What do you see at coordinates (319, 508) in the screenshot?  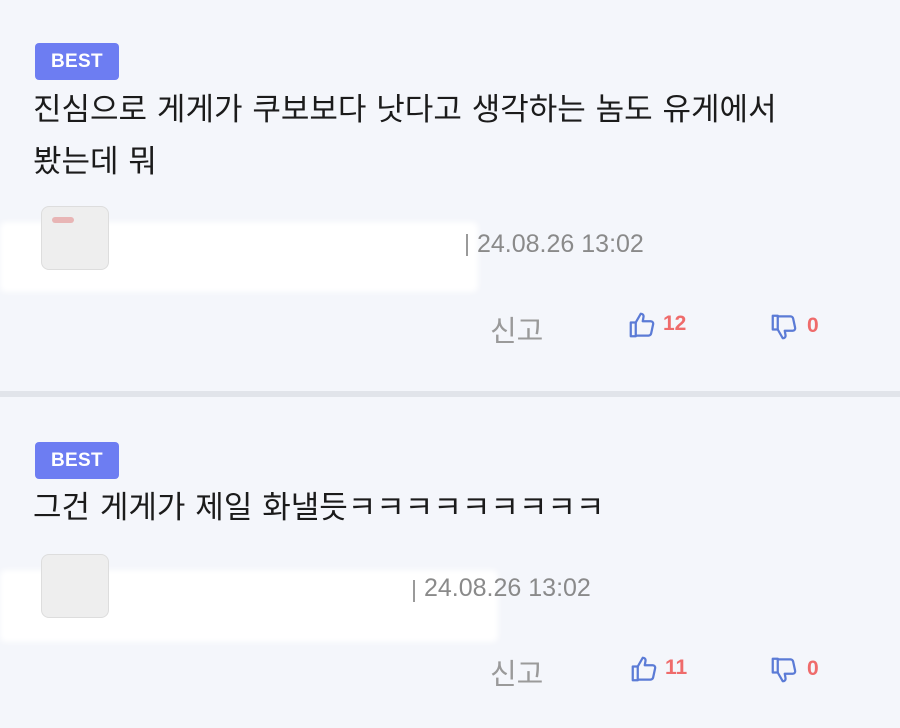 I see `comment-text-line: 그건 게게가 제일 화낼듯ㅋㅋㅋㅋㅋㅋㅋㅋㅋ` at bounding box center [319, 508].